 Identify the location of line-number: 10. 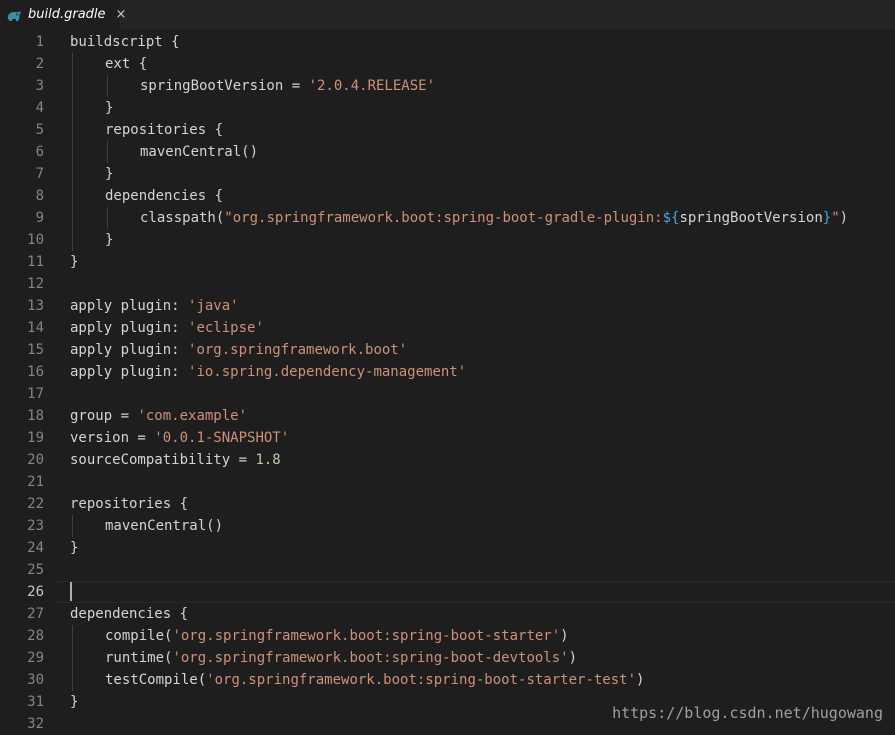
(35, 240).